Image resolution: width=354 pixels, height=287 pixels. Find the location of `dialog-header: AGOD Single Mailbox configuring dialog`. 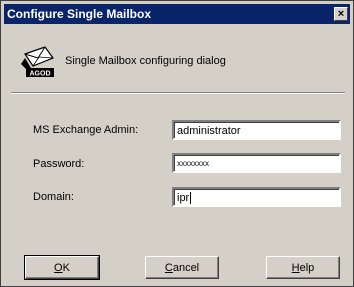

dialog-header: AGOD Single Mailbox configuring dialog is located at coordinates (122, 61).